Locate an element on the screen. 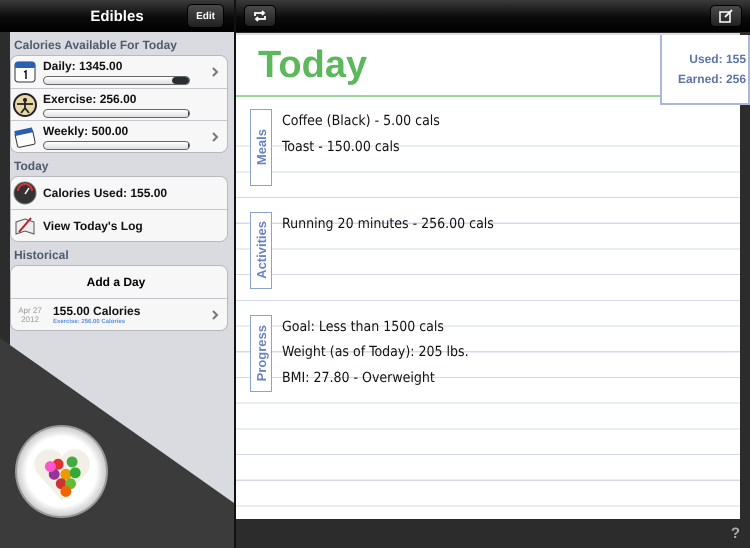 This screenshot has height=548, width=750. log-entry: Weight (as of Today): 205 lbs. is located at coordinates (375, 352).